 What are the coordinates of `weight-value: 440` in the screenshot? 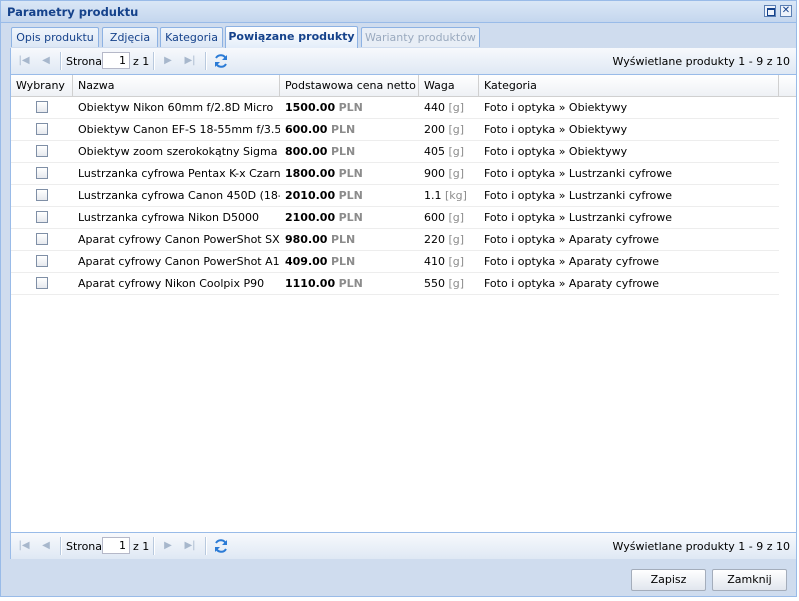 It's located at (434, 107).